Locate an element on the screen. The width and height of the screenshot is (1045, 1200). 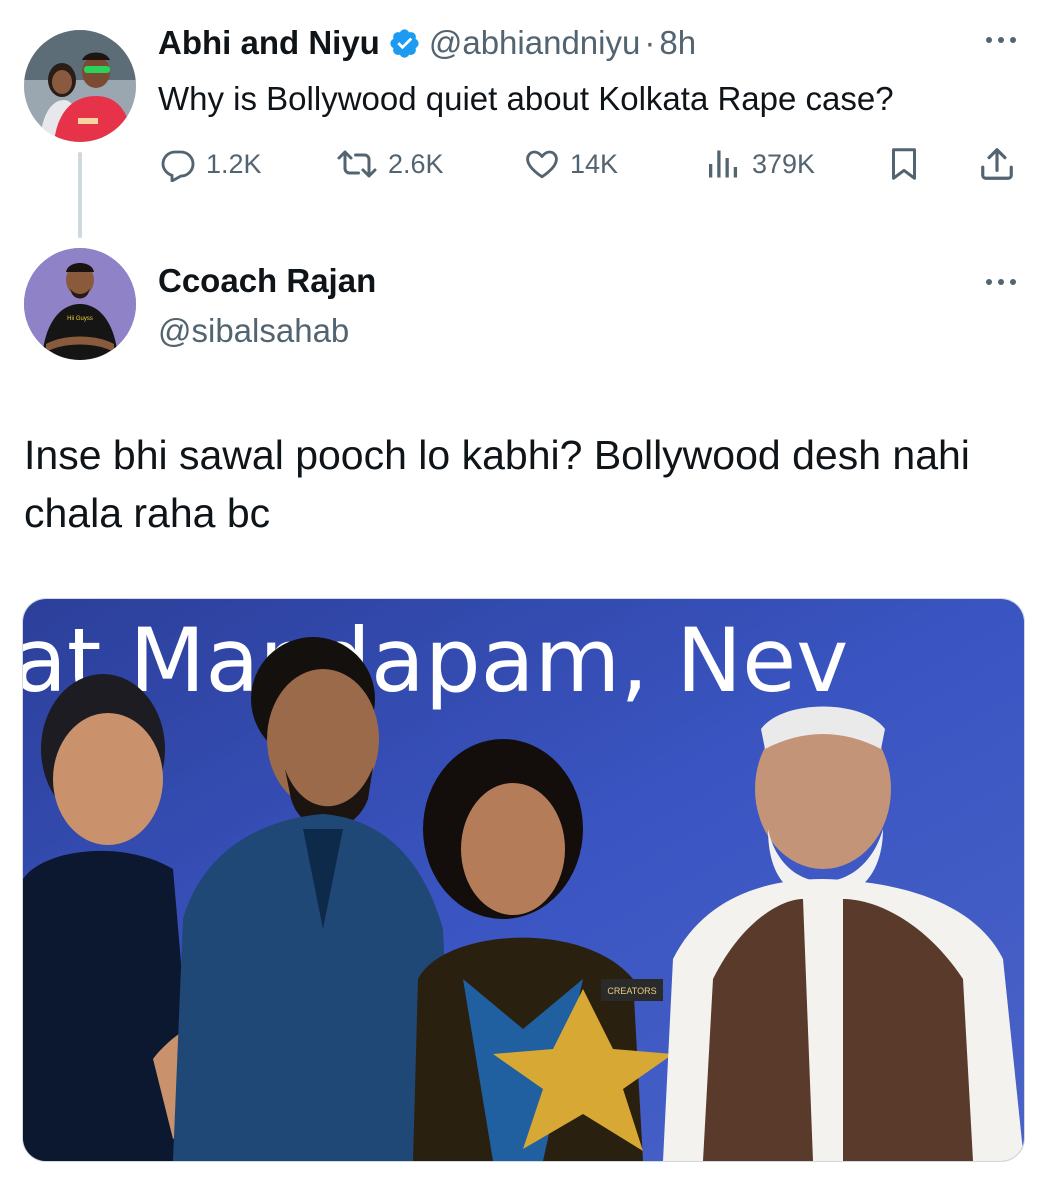
heart-icon is located at coordinates (542, 164).